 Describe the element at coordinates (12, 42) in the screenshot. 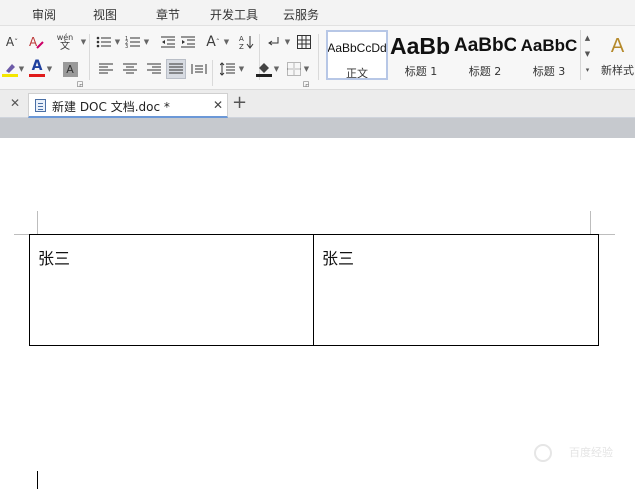

I see `shrink-font-button: Aˇ` at that location.